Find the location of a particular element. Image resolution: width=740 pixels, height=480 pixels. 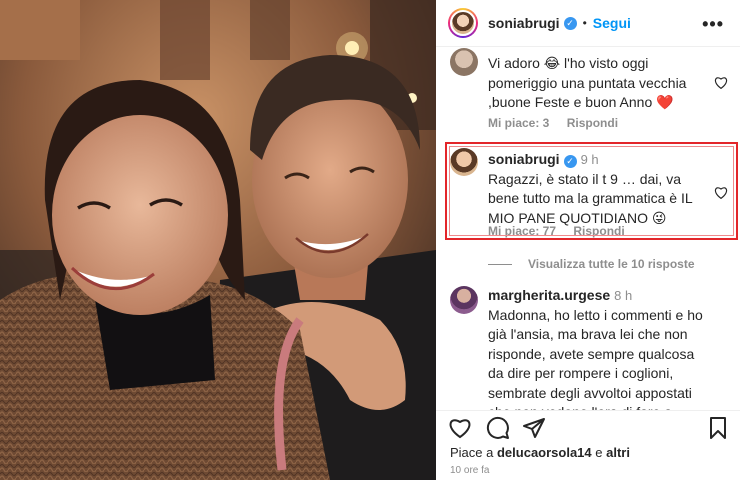

author-username: soniabrugi is located at coordinates (524, 23).